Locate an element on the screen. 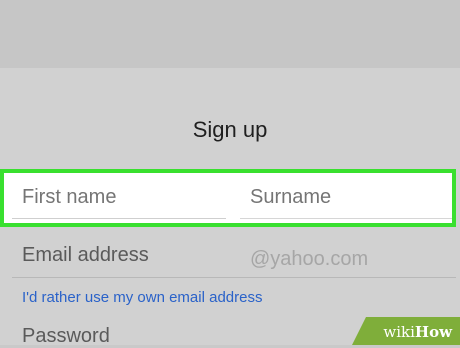 This screenshot has height=348, width=460. own-email-link: I'd rather use my own email address is located at coordinates (142, 297).